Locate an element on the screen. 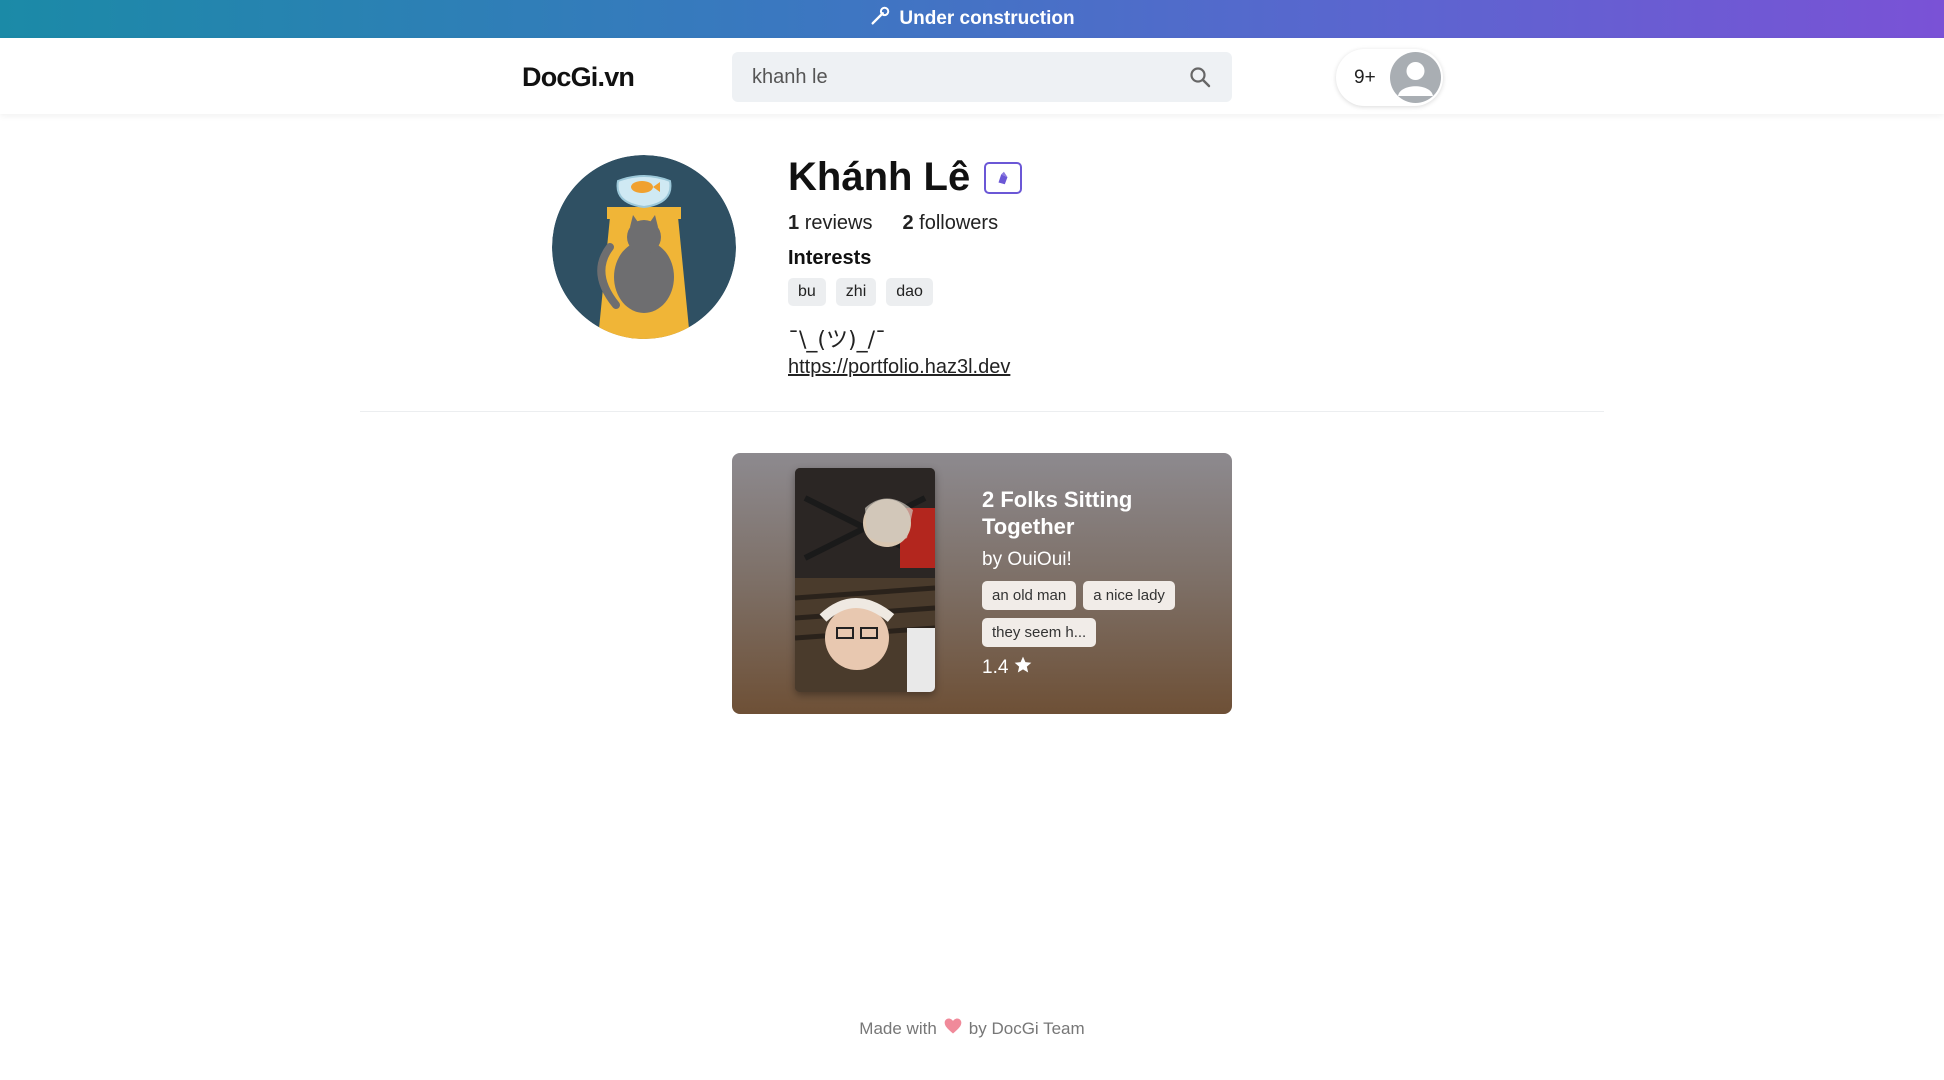 The image size is (1944, 1080). user-menu-button: 9+ is located at coordinates (1389, 77).